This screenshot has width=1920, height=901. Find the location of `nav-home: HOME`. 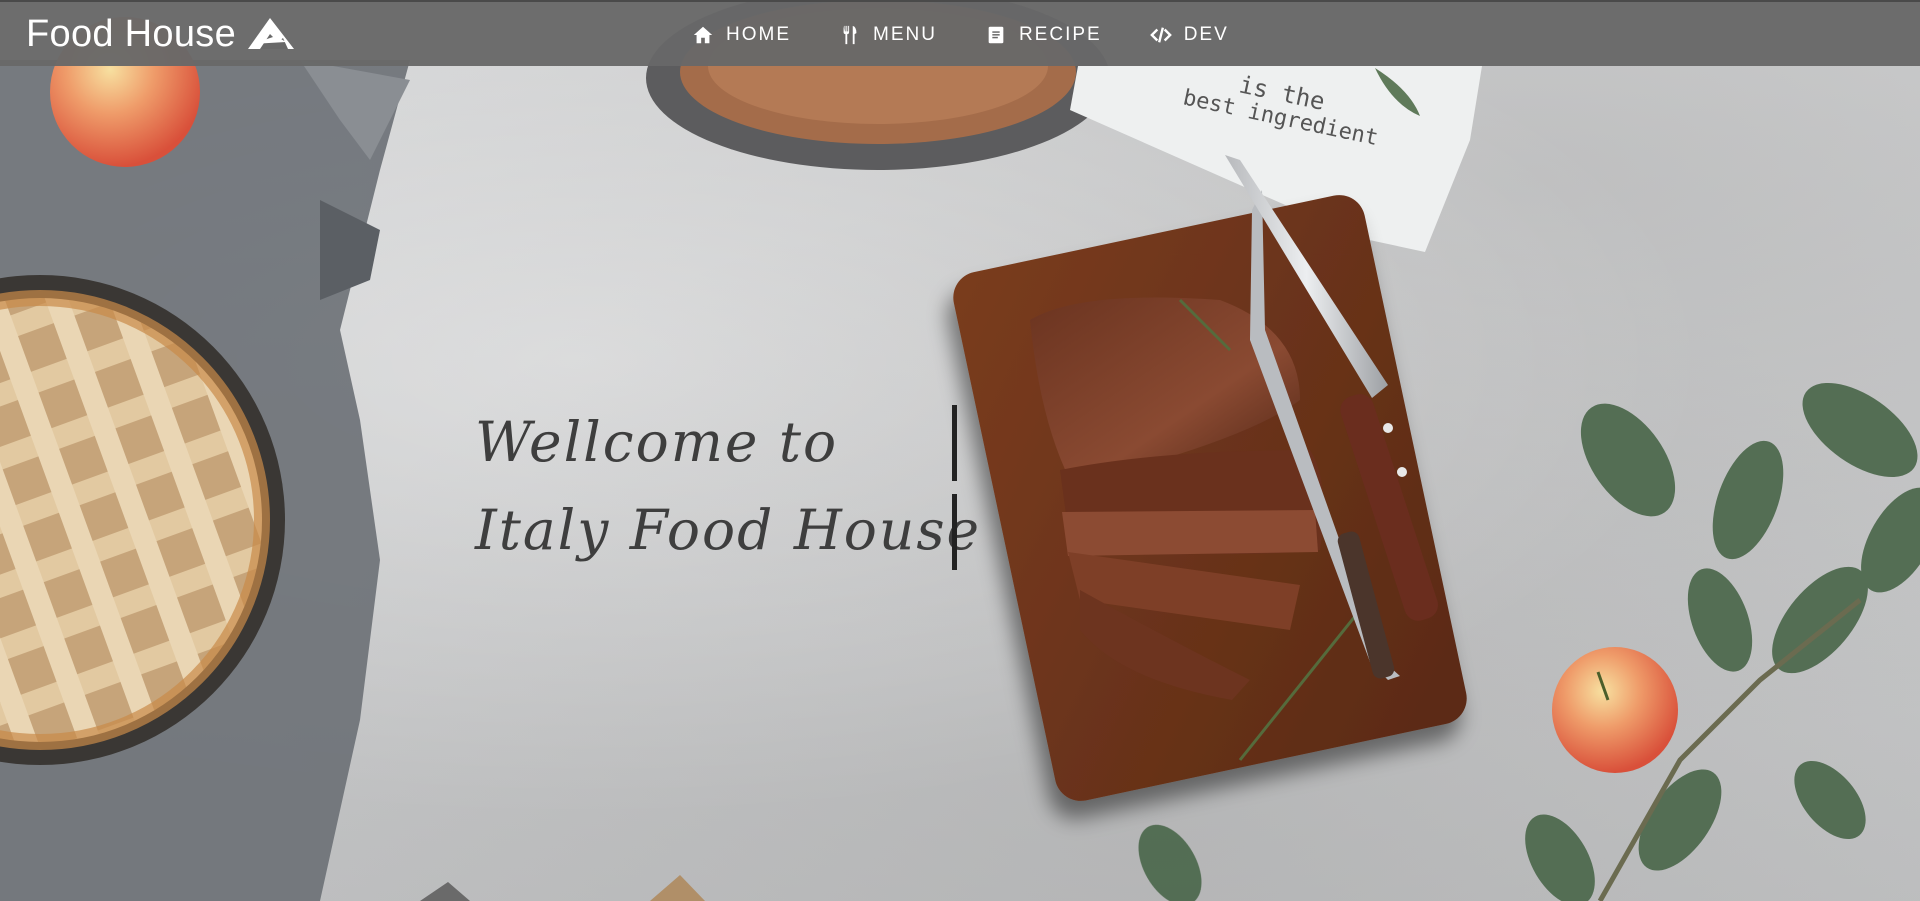

nav-home: HOME is located at coordinates (741, 35).